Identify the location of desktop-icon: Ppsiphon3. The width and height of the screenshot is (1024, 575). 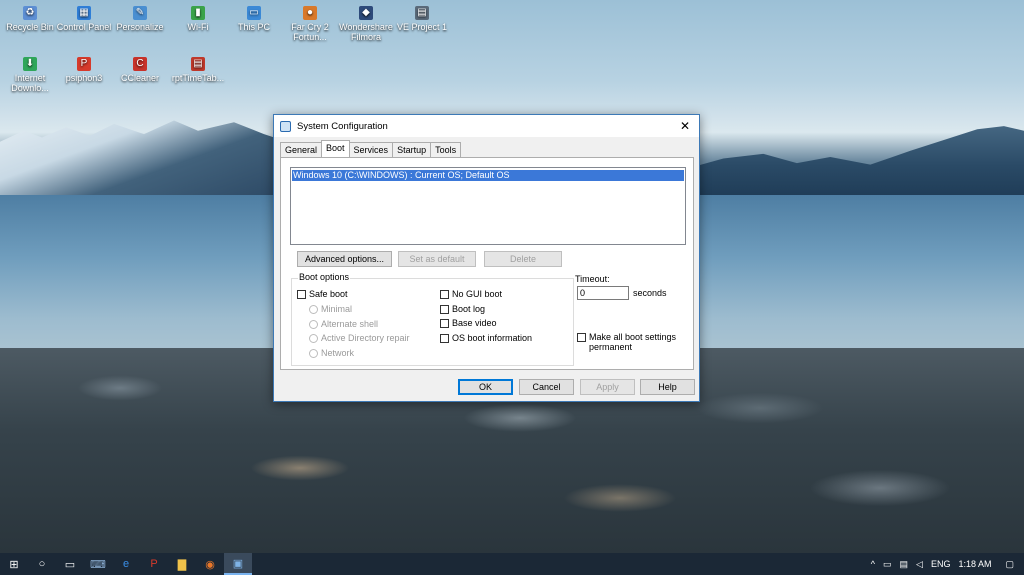
(84, 70).